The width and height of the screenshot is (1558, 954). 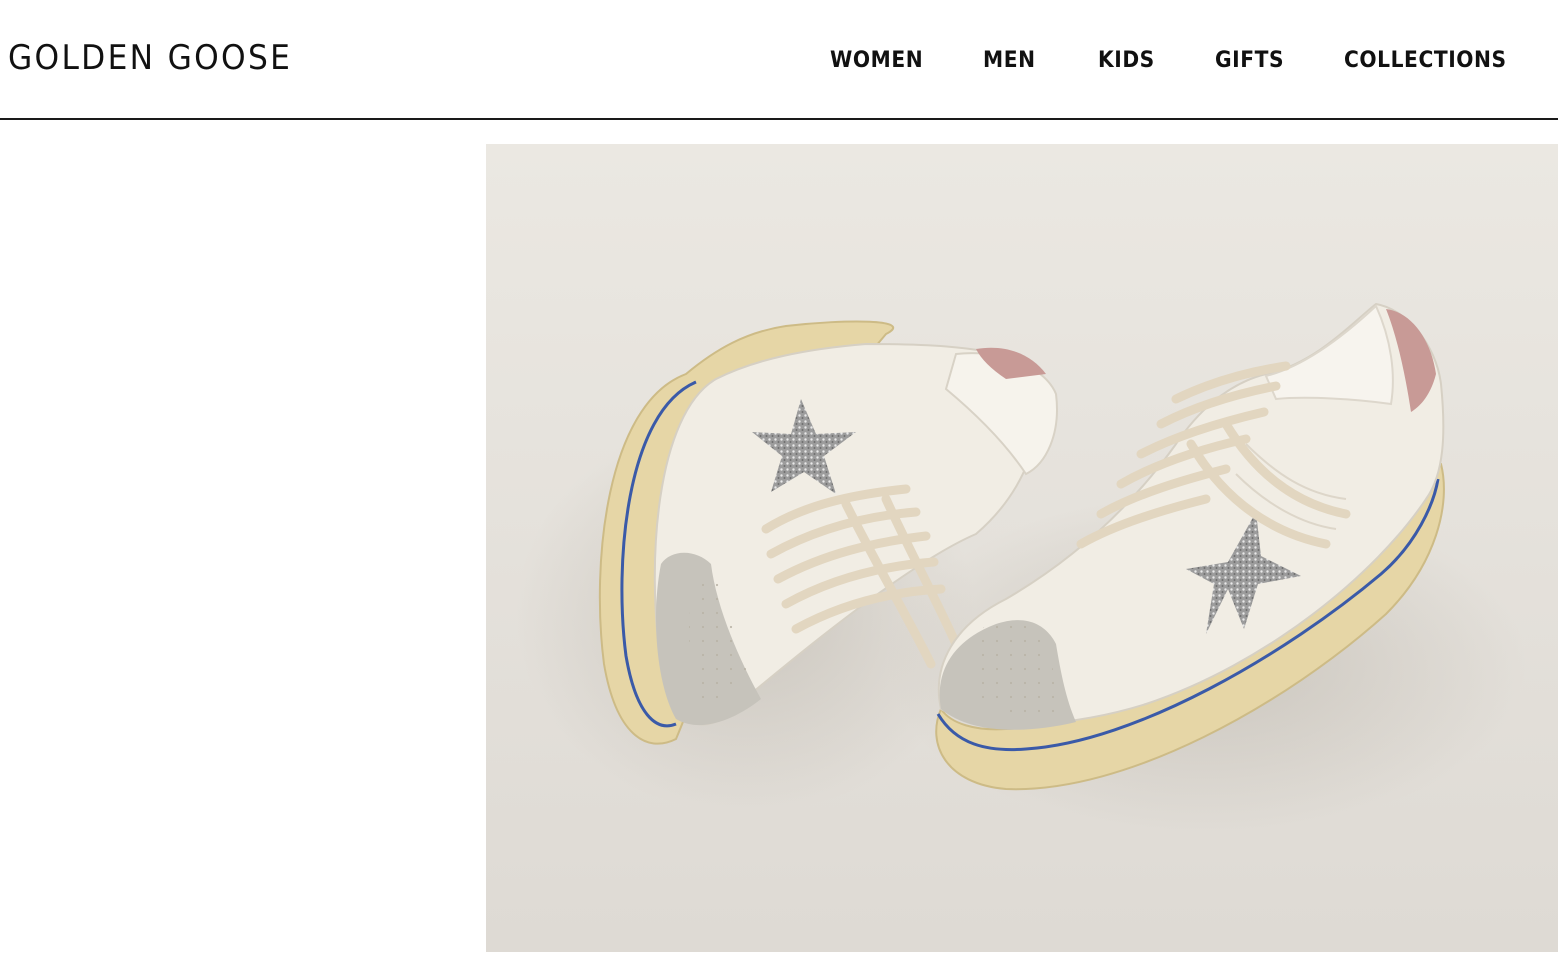 What do you see at coordinates (779, 65) in the screenshot?
I see `main-nav: WOMEN MEN KIDS GIFTS COLLECTIONS` at bounding box center [779, 65].